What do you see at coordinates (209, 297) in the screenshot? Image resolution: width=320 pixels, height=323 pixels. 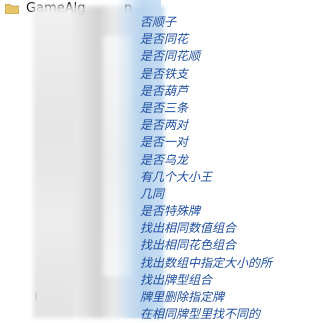 I see `list-item: 牌里删除指定牌` at bounding box center [209, 297].